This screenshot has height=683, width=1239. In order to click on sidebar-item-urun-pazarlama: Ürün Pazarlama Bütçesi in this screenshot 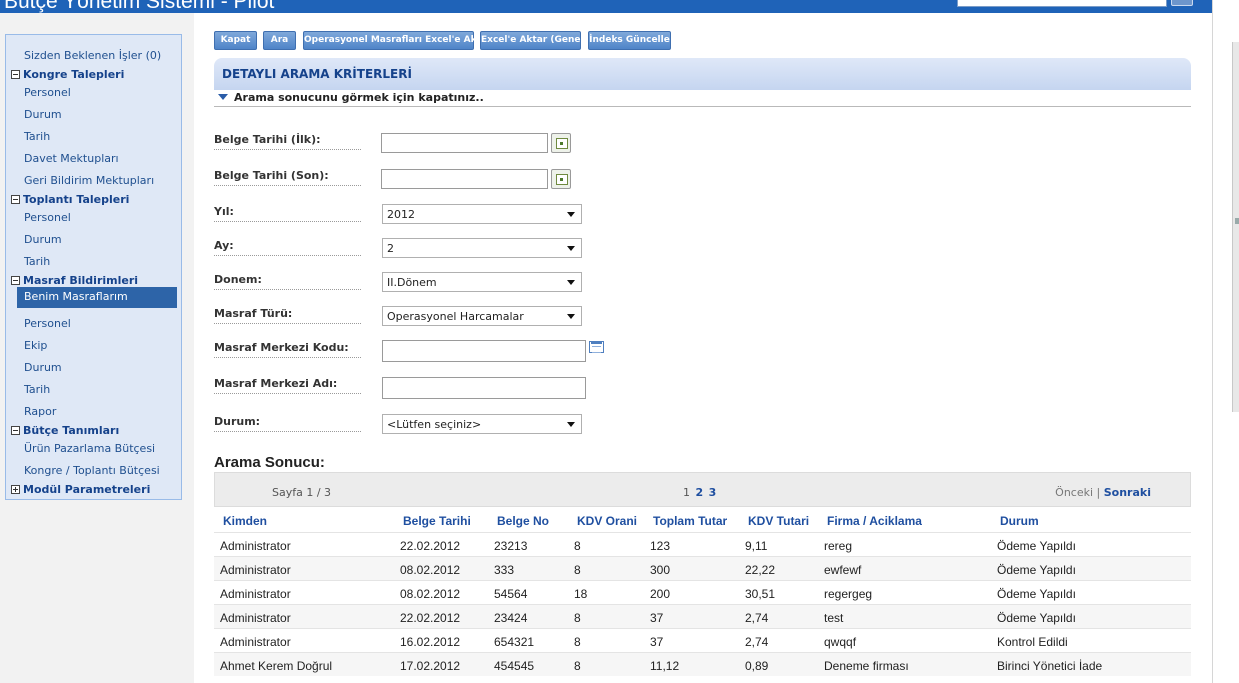, I will do `click(89, 448)`.